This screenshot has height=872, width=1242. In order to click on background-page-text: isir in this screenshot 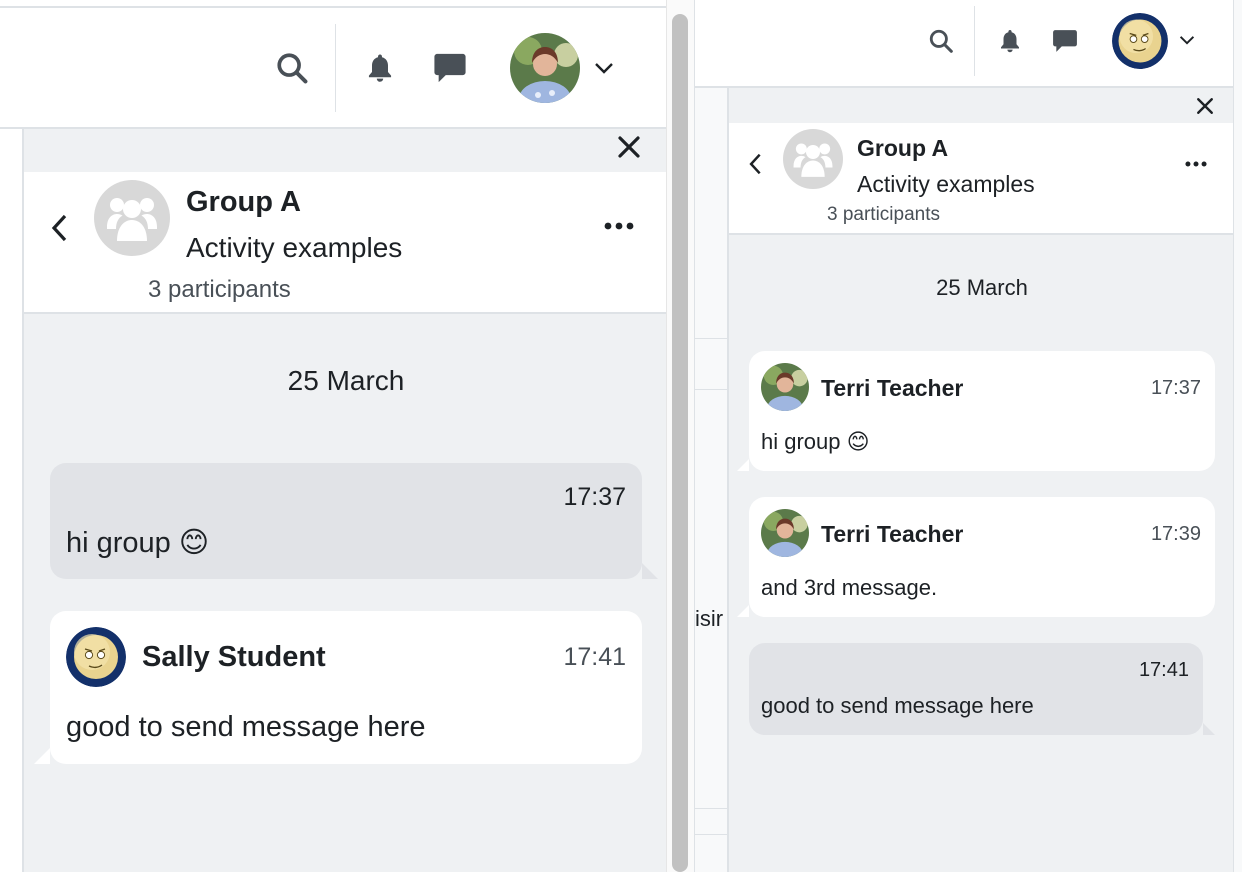, I will do `click(709, 618)`.